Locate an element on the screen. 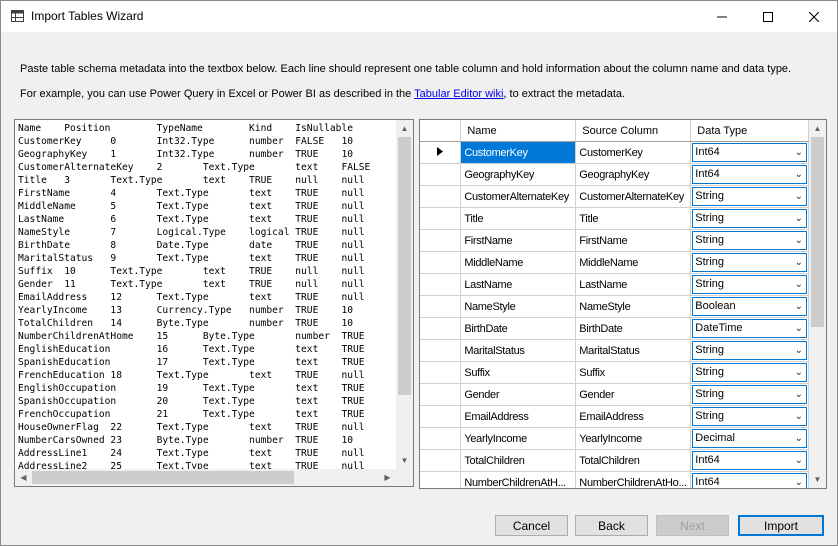 The width and height of the screenshot is (838, 546). scroll-down-icon: ▼ is located at coordinates (404, 460).